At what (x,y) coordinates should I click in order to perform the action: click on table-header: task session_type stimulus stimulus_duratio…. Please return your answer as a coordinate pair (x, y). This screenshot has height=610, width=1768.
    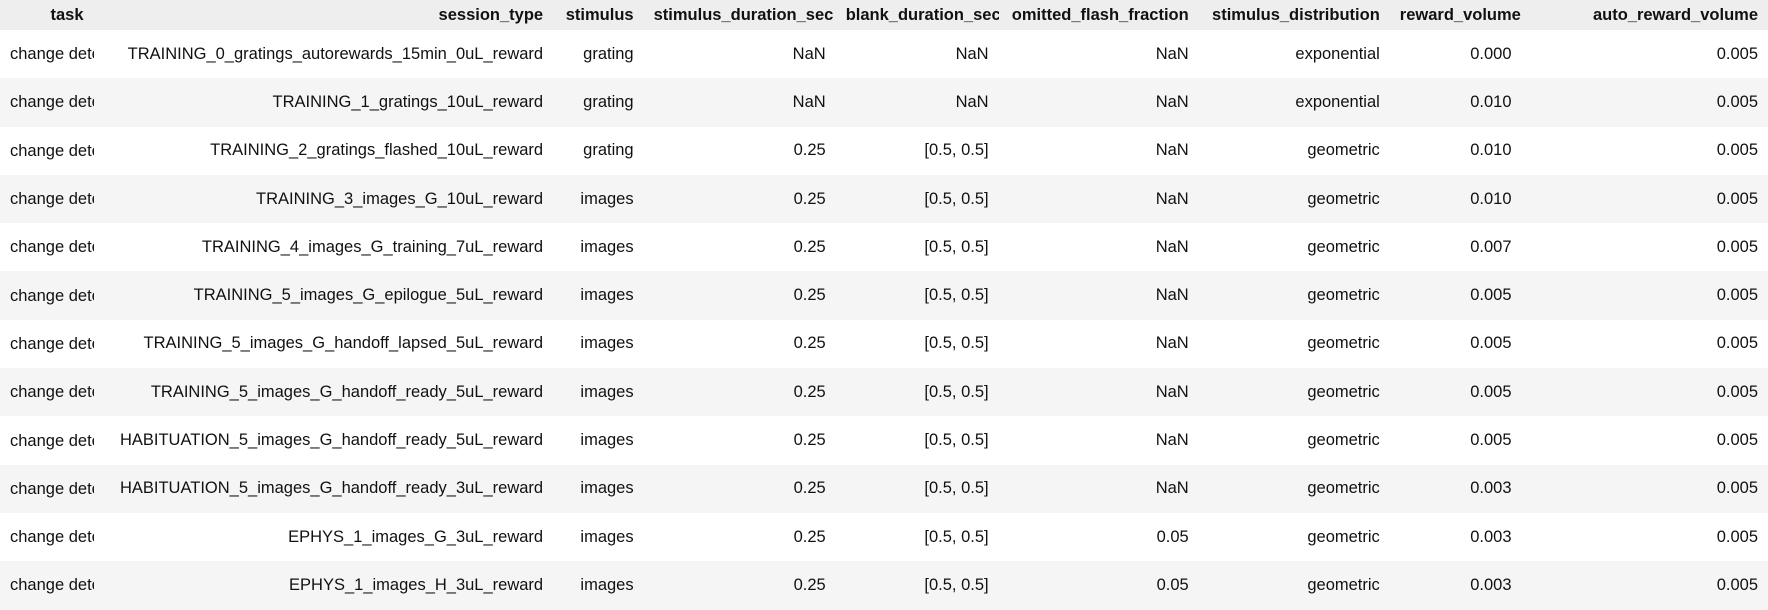
    Looking at the image, I should click on (884, 15).